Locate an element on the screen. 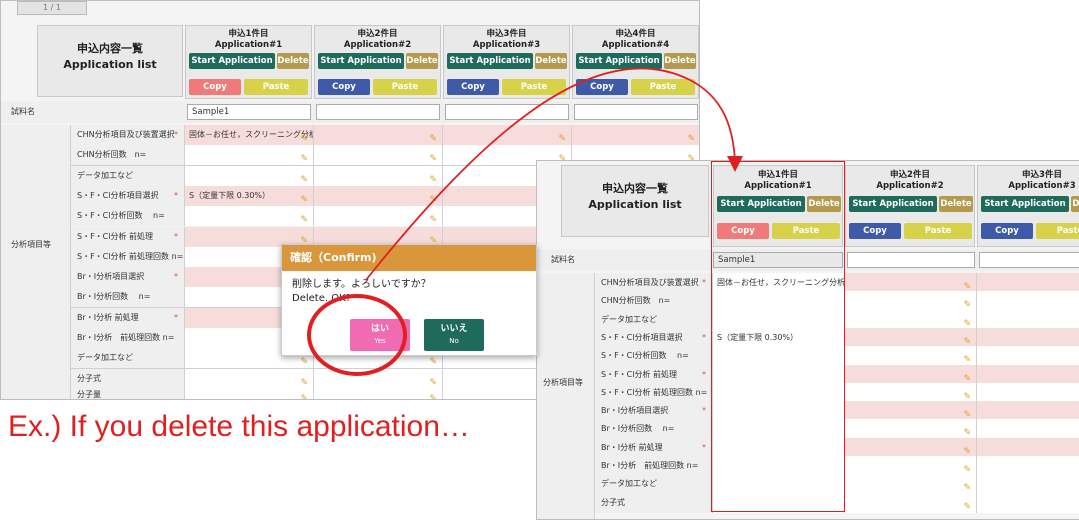 This screenshot has height=520, width=1079. pagination: 1 / 1 is located at coordinates (52, 8).